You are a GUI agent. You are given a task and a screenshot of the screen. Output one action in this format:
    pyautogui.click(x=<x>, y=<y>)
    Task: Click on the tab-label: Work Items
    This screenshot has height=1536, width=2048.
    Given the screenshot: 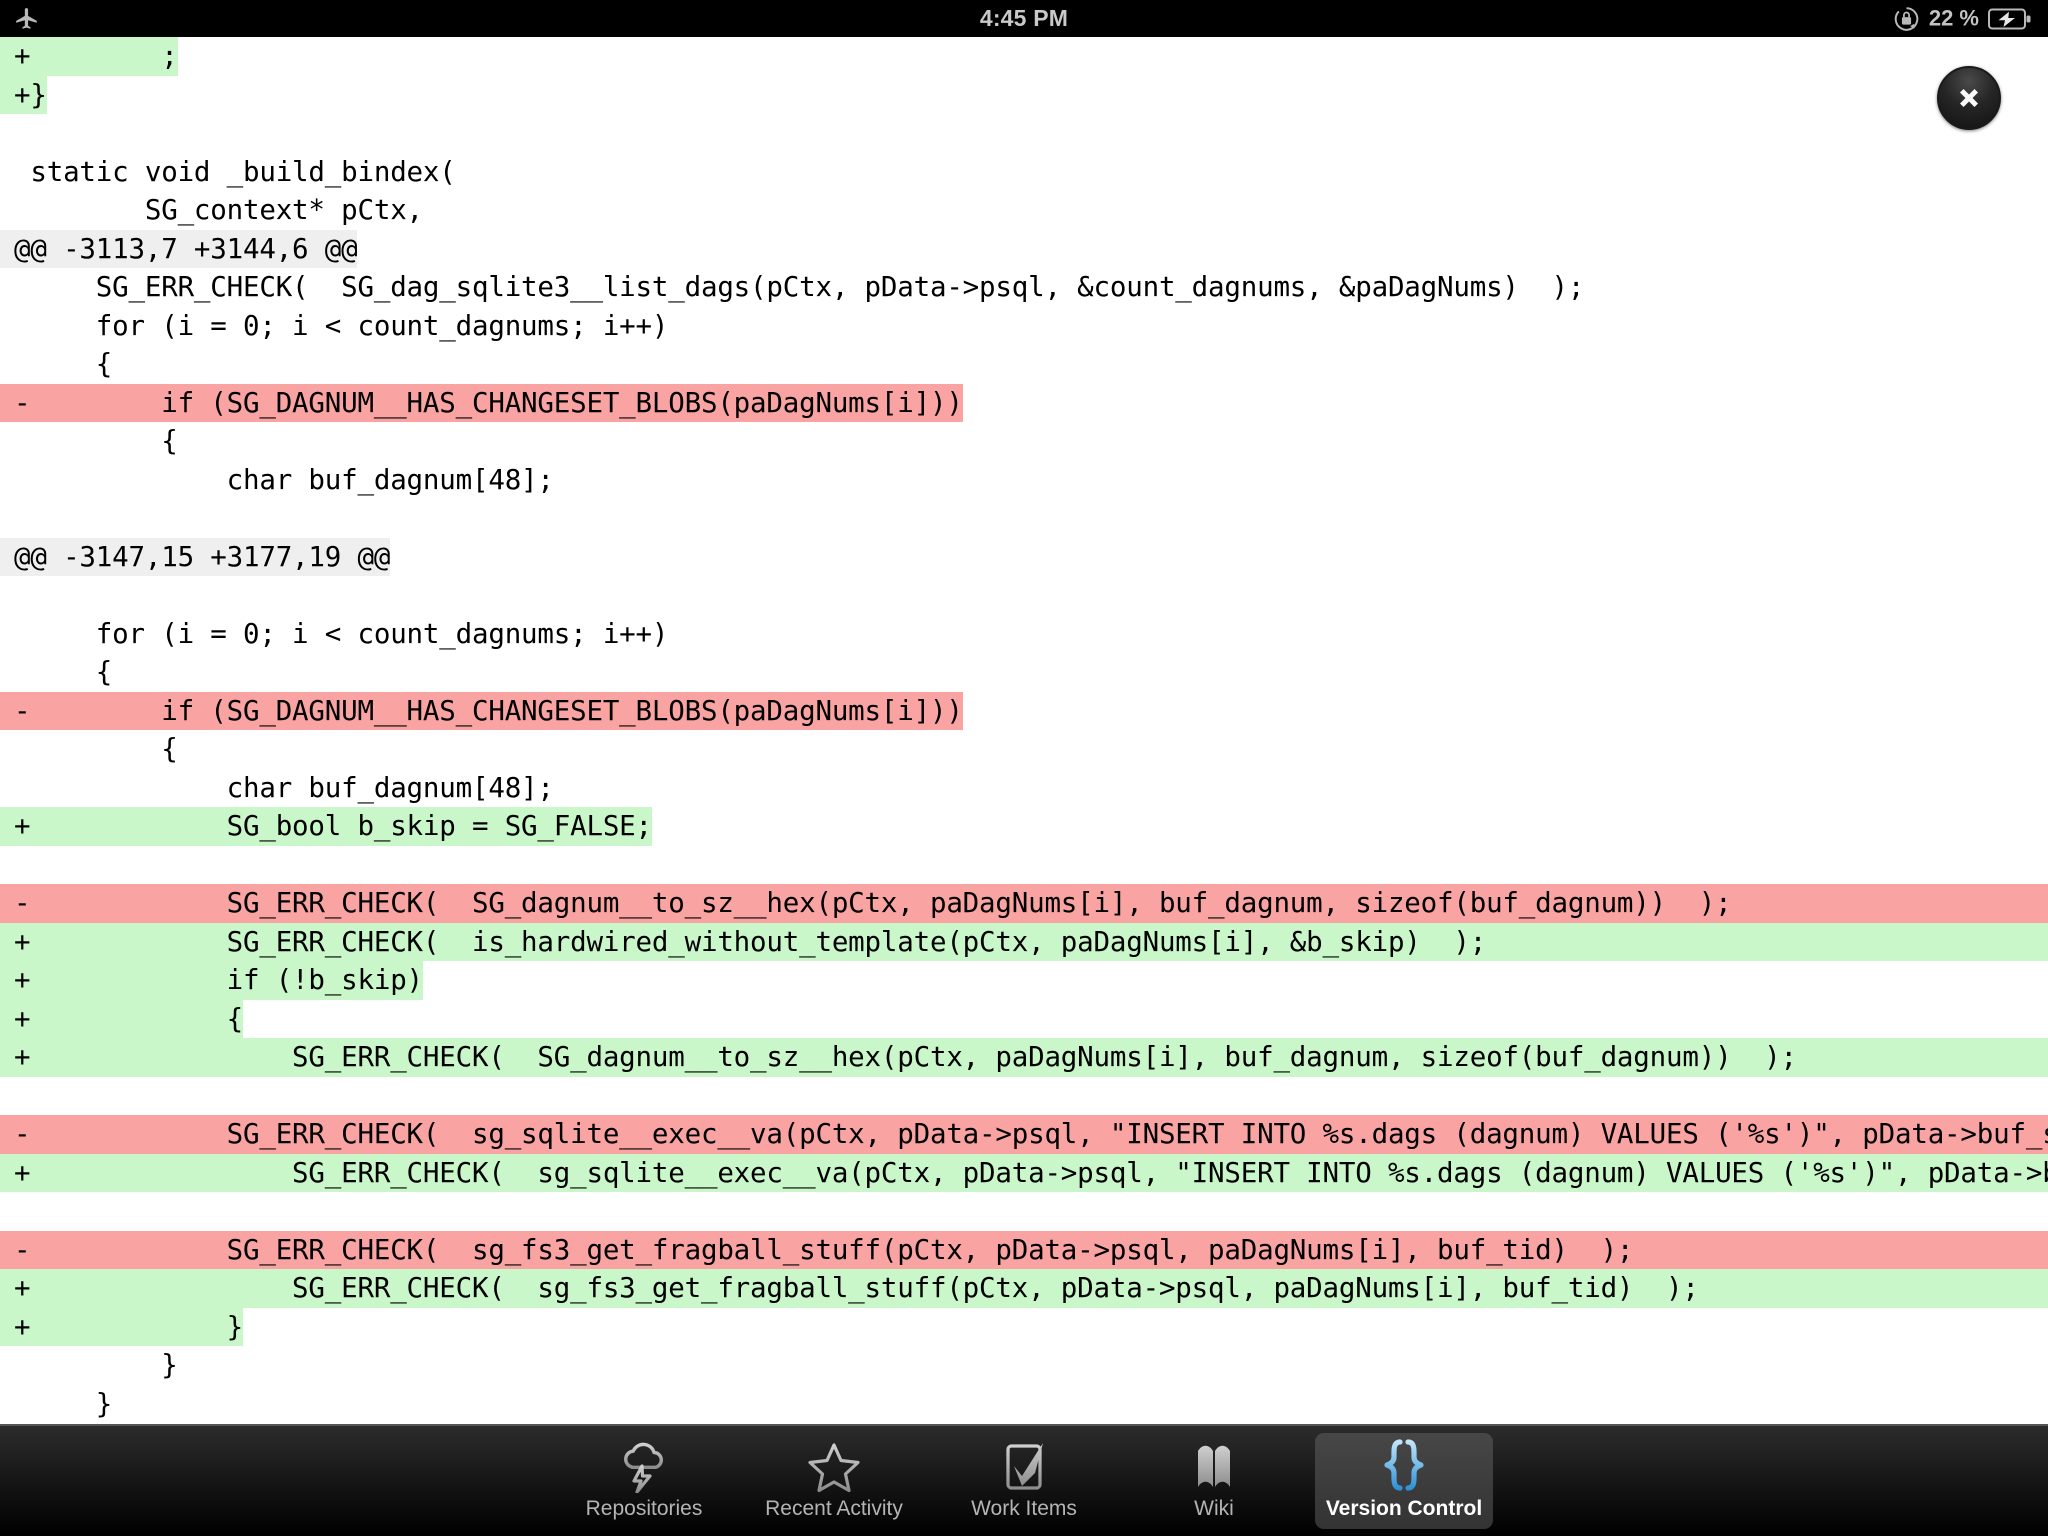 What is the action you would take?
    pyautogui.click(x=1024, y=1508)
    